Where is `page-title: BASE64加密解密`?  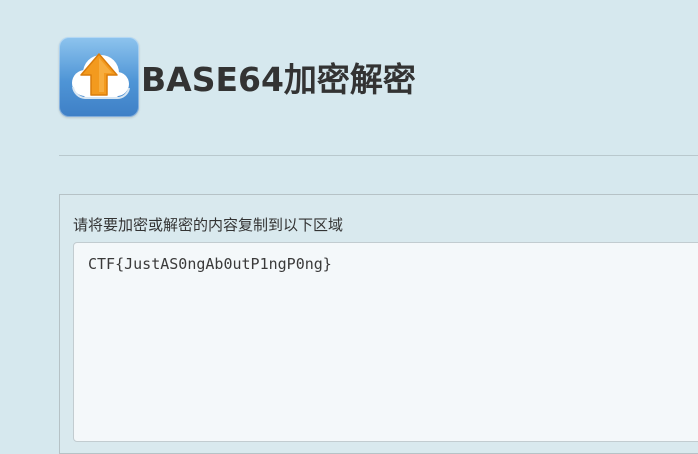
page-title: BASE64加密解密 is located at coordinates (278, 79).